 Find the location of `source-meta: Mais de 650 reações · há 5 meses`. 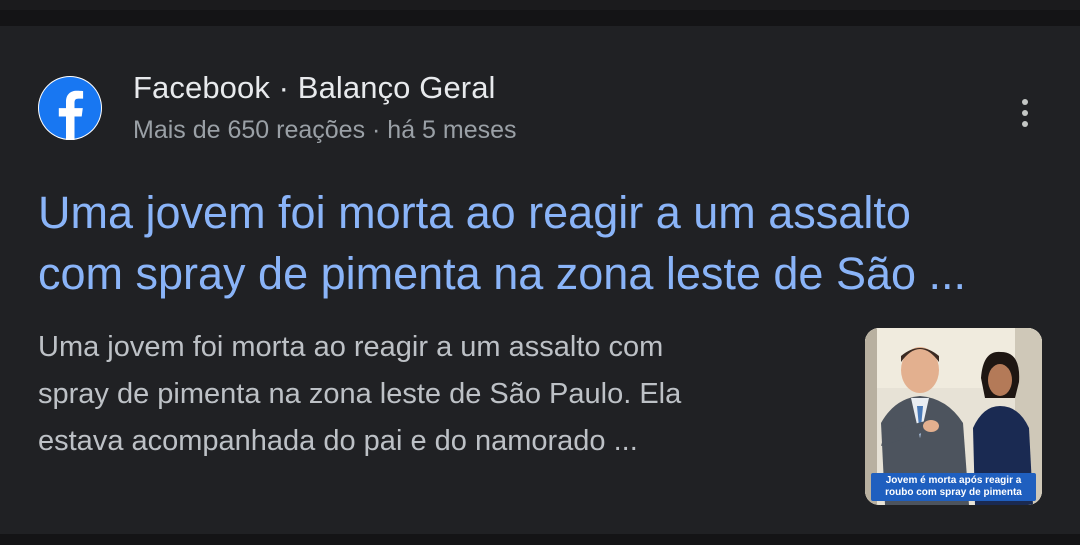

source-meta: Mais de 650 reações · há 5 meses is located at coordinates (325, 130).